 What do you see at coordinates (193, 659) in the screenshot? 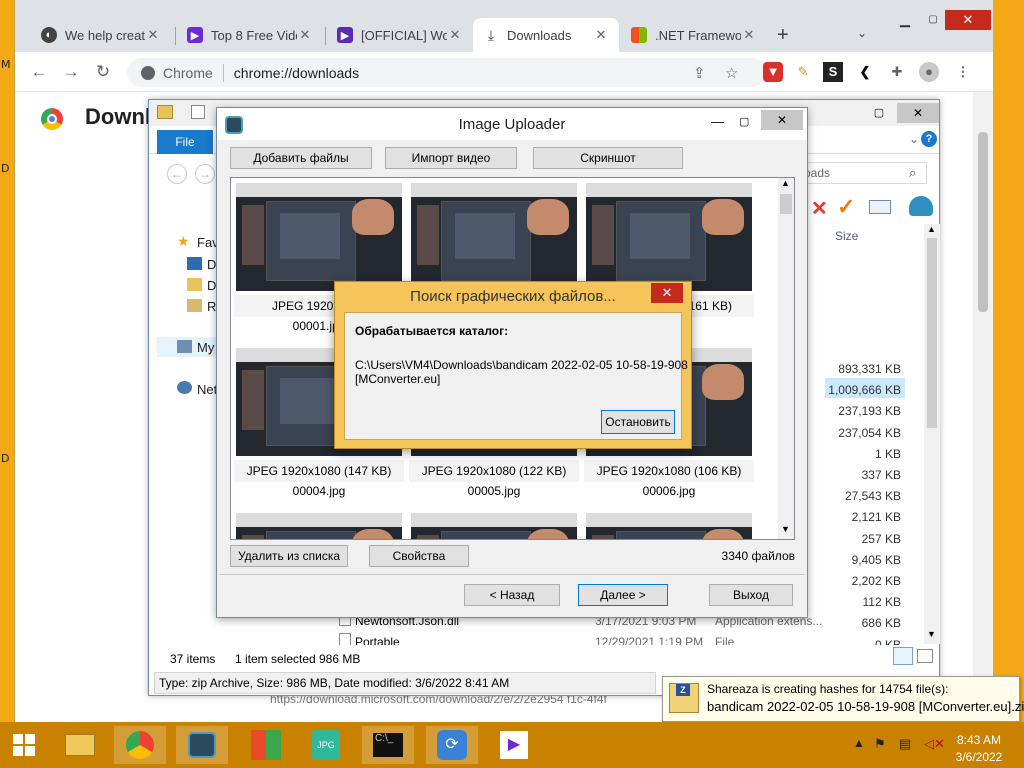
I see `item-count: 37 items` at bounding box center [193, 659].